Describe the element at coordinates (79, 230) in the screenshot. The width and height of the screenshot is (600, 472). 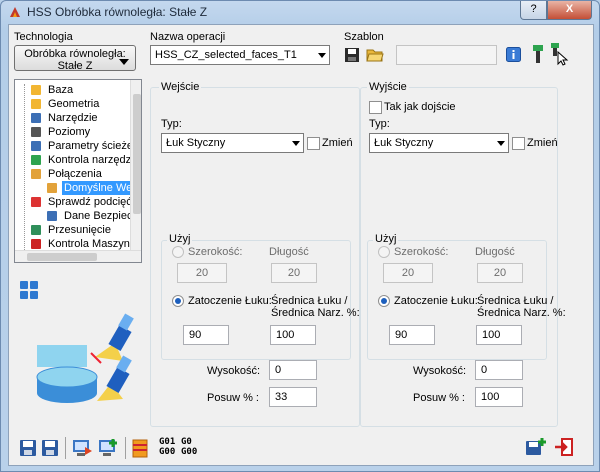
I see `tree-item-label: Przesunięcie` at that location.